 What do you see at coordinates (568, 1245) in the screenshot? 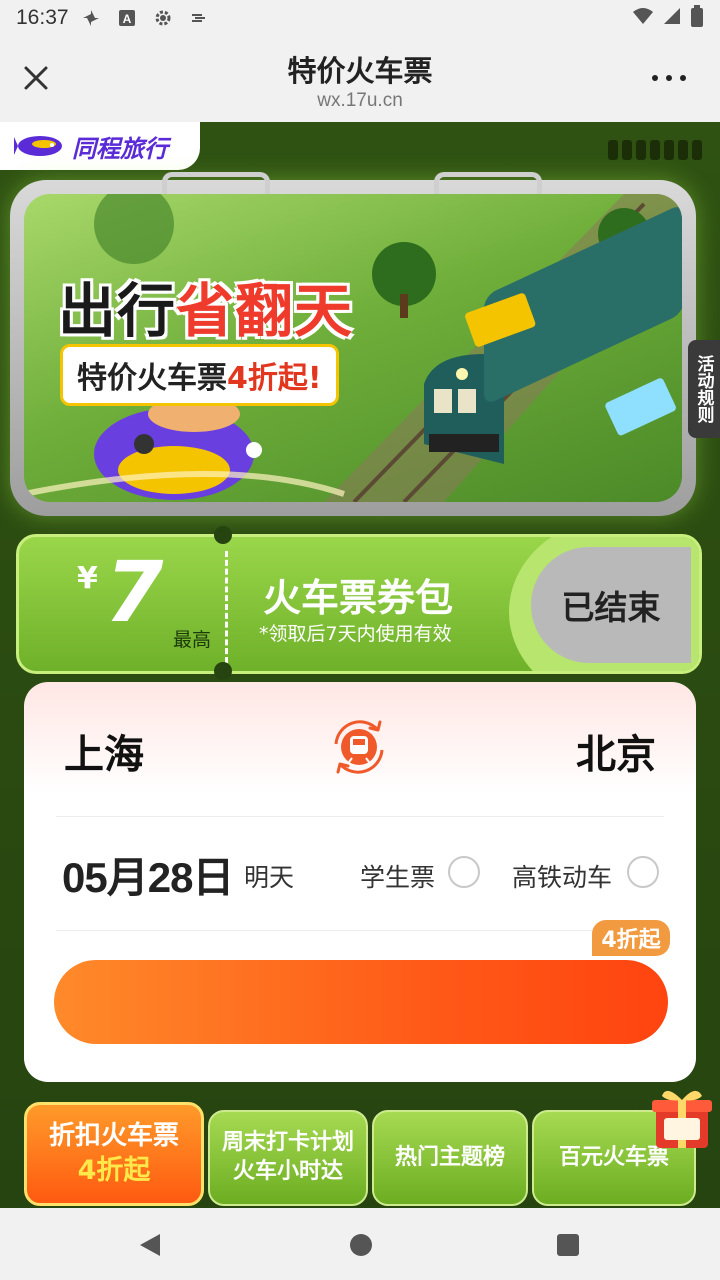
I see `recent-apps-icon` at bounding box center [568, 1245].